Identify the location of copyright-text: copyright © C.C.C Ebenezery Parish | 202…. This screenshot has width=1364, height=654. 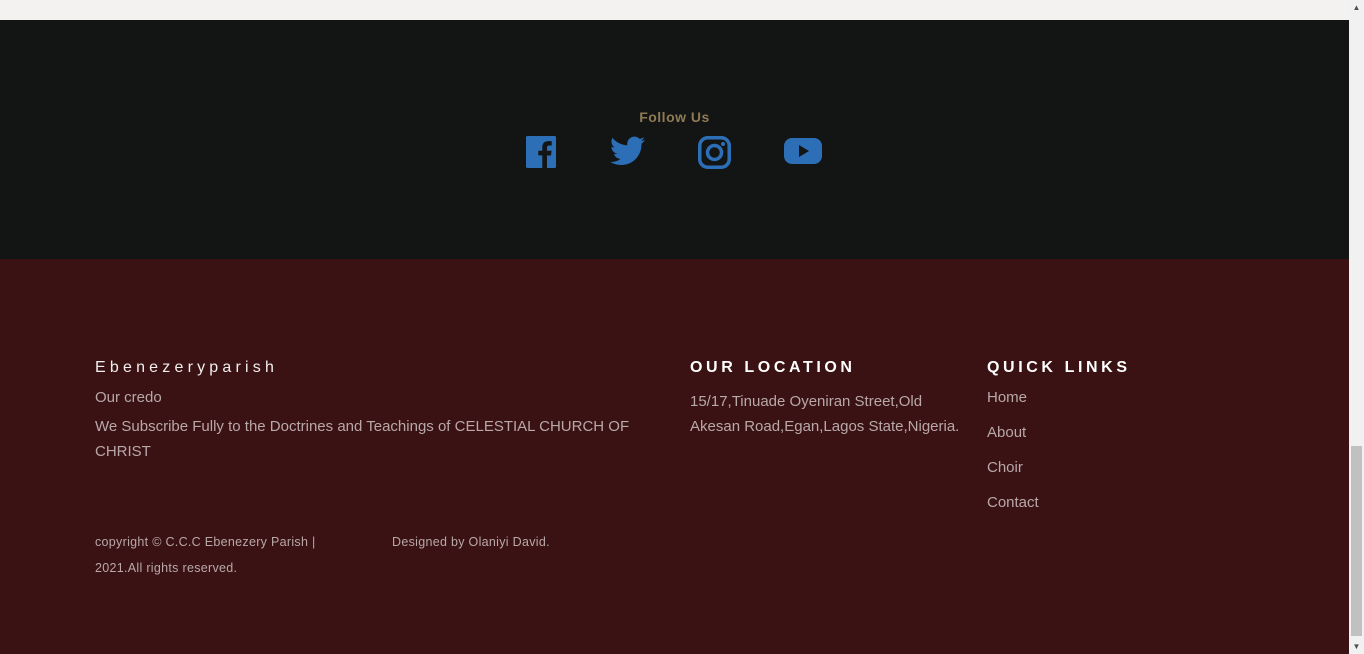
(205, 555).